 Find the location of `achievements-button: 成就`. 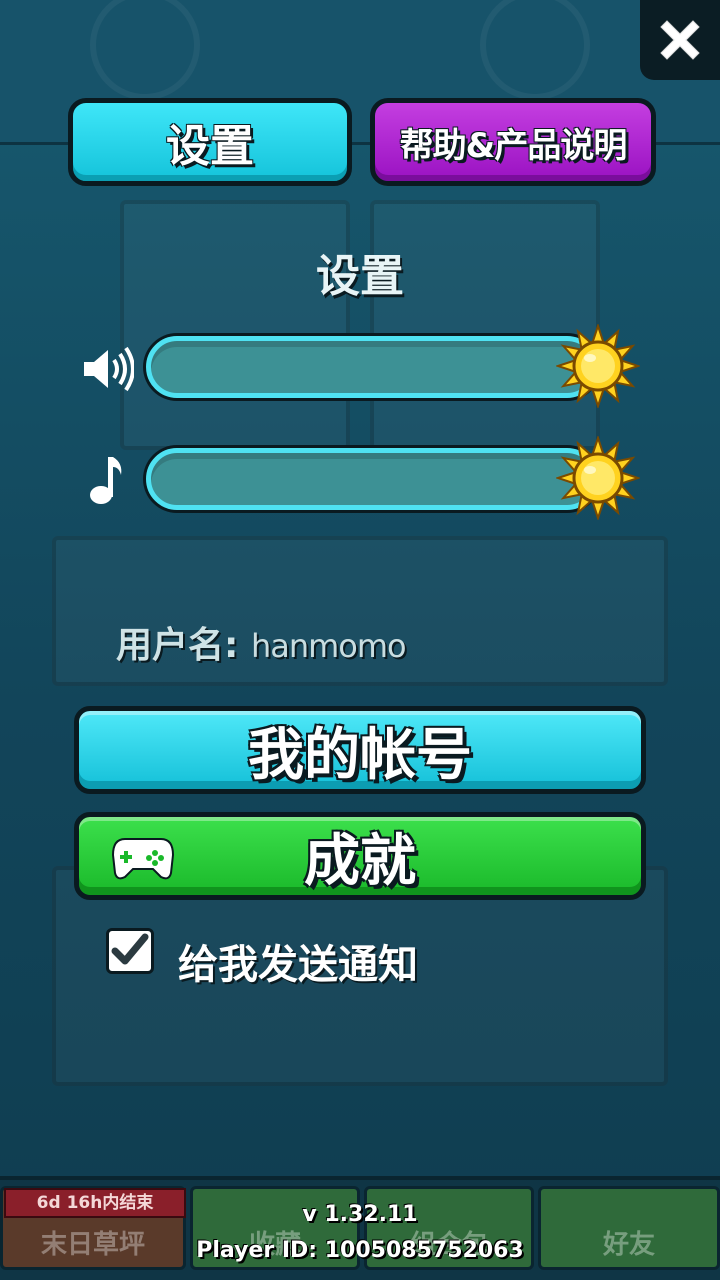

achievements-button: 成就 is located at coordinates (360, 856).